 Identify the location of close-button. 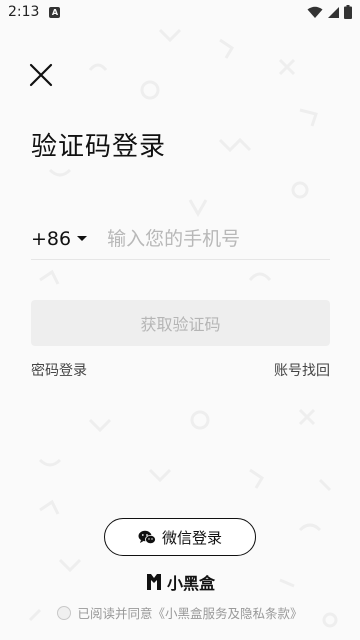
(41, 75).